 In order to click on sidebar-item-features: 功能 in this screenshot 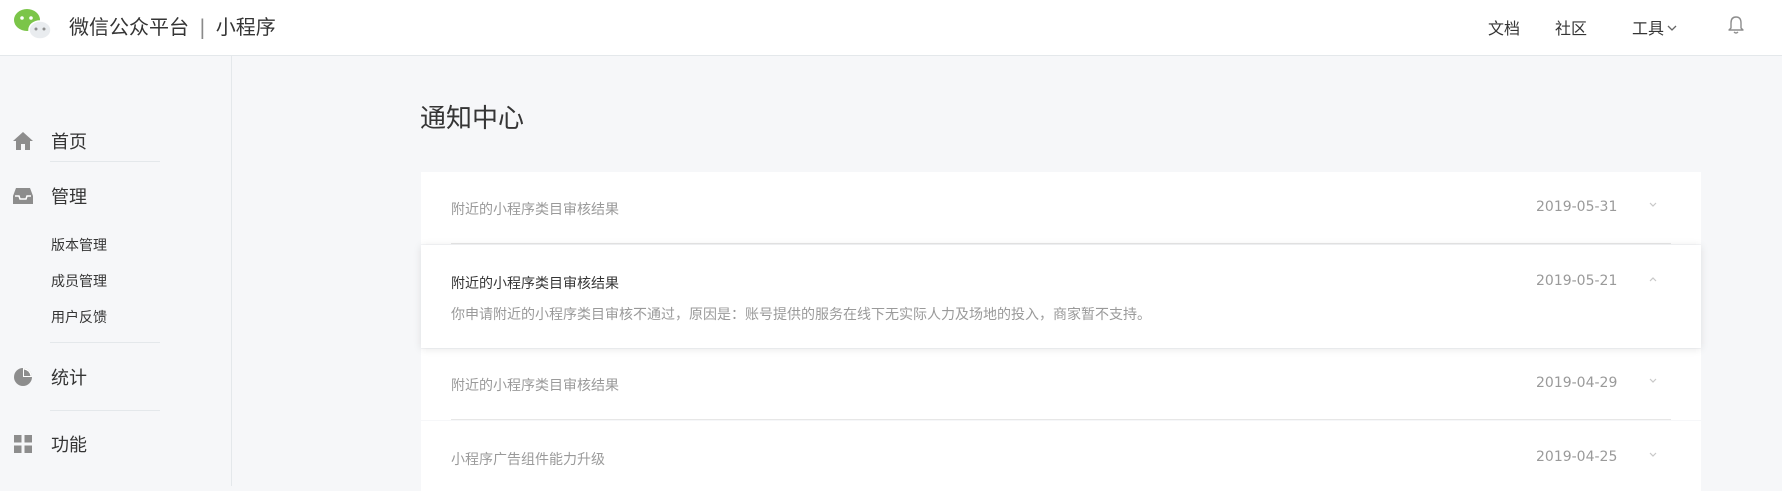, I will do `click(49, 444)`.